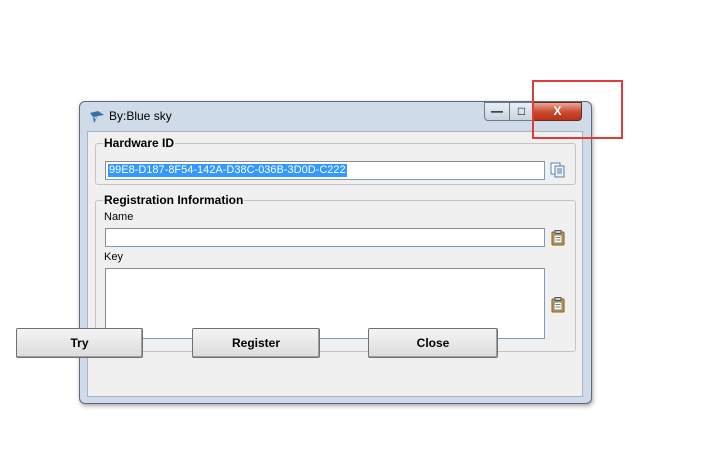  I want to click on close-annotation-box, so click(577, 109).